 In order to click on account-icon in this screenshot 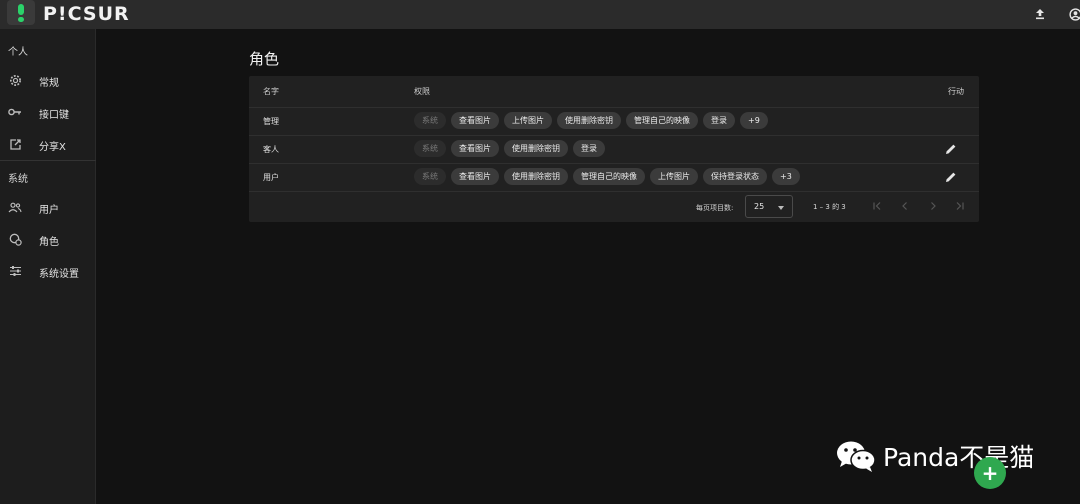, I will do `click(1073, 14)`.